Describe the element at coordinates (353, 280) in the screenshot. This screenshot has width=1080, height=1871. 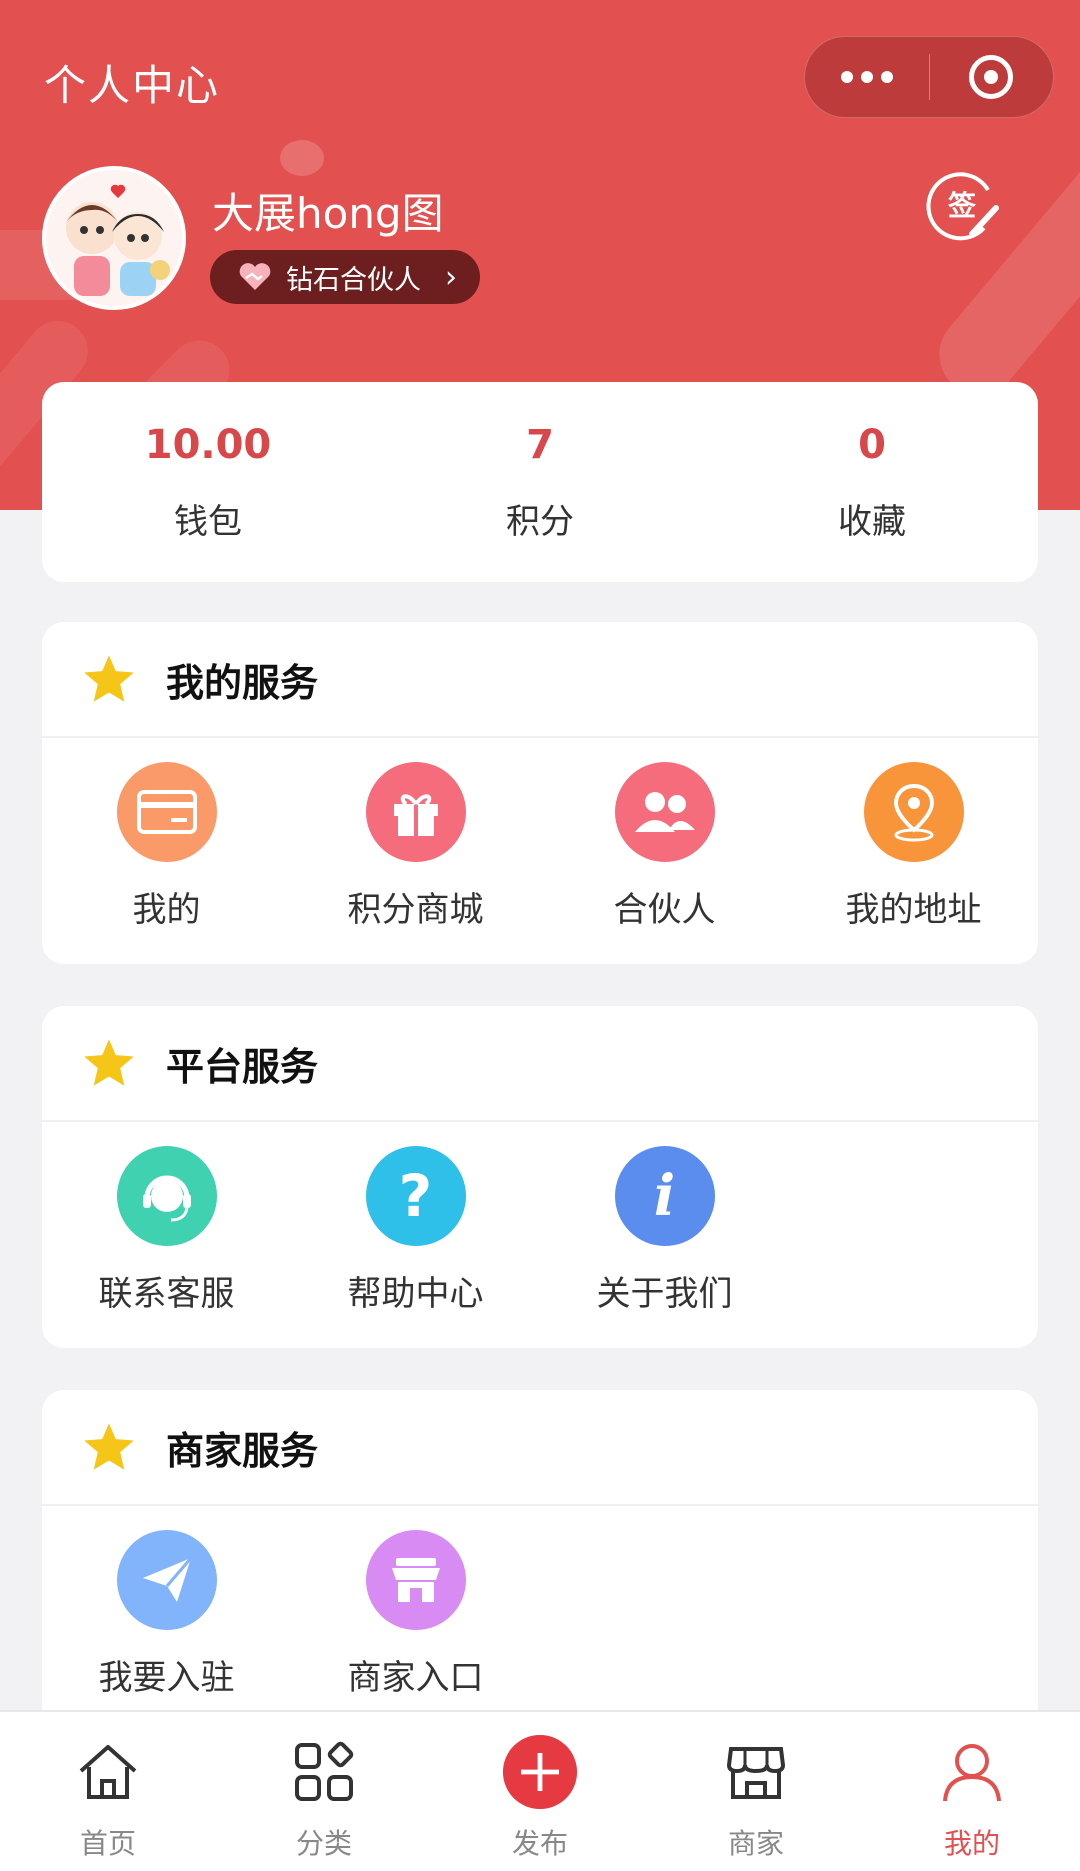
I see `partner-level-label: 钻石合伙人` at that location.